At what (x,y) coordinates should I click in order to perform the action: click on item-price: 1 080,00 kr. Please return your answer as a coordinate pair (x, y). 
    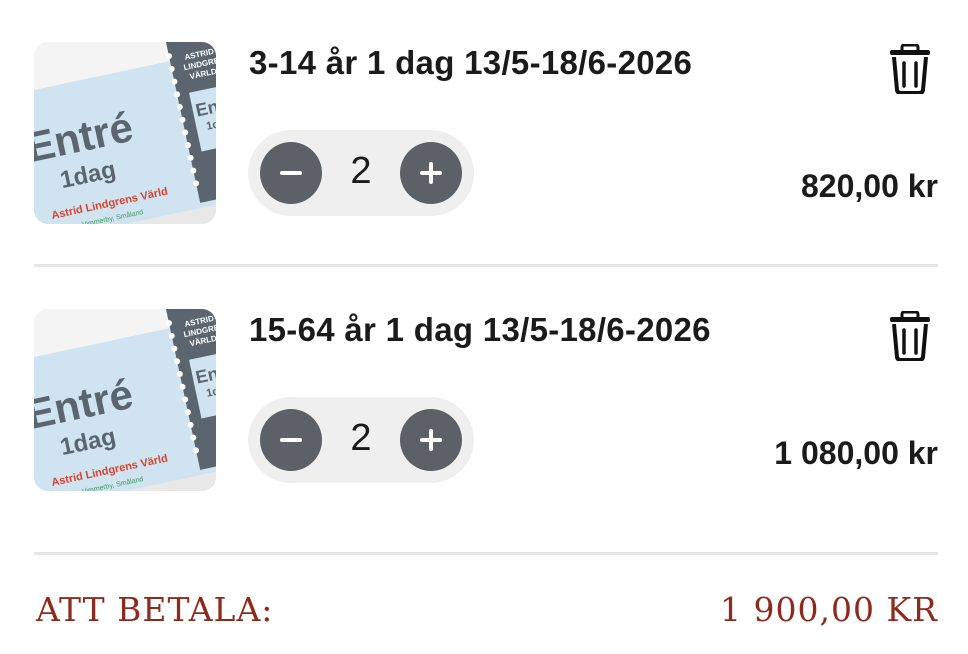
    Looking at the image, I should click on (856, 453).